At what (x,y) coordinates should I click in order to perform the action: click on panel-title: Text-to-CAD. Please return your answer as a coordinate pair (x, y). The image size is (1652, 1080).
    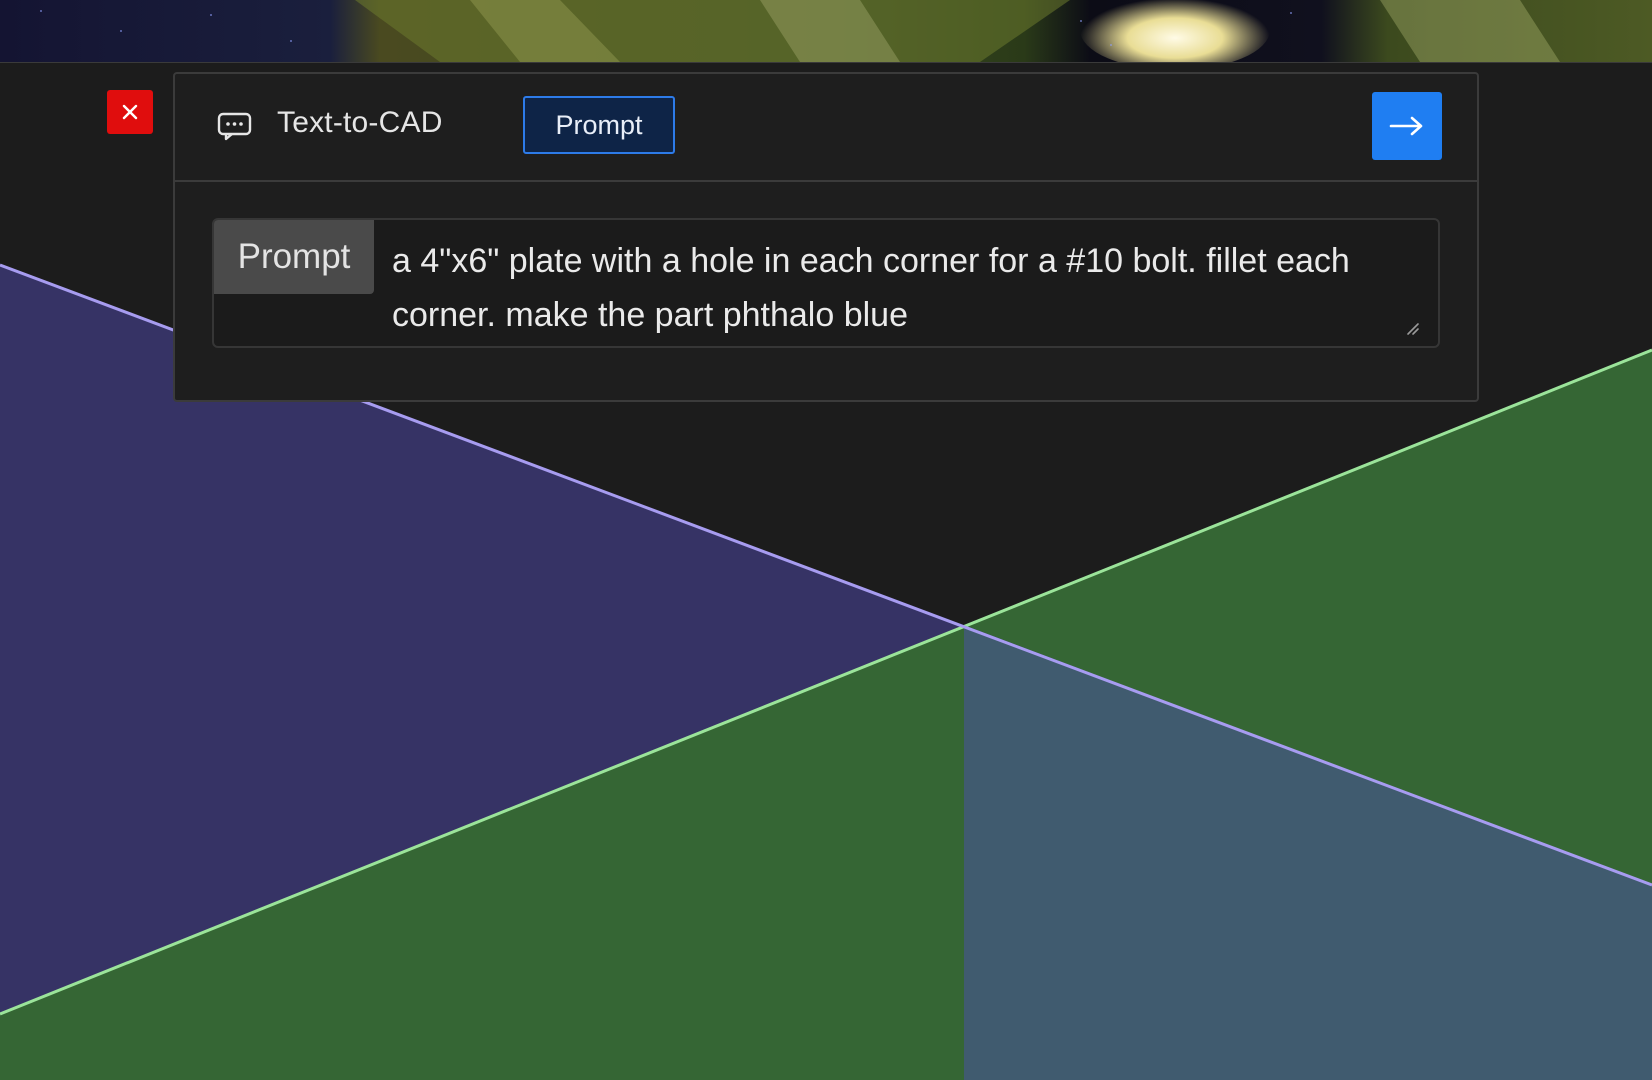
    Looking at the image, I should click on (360, 122).